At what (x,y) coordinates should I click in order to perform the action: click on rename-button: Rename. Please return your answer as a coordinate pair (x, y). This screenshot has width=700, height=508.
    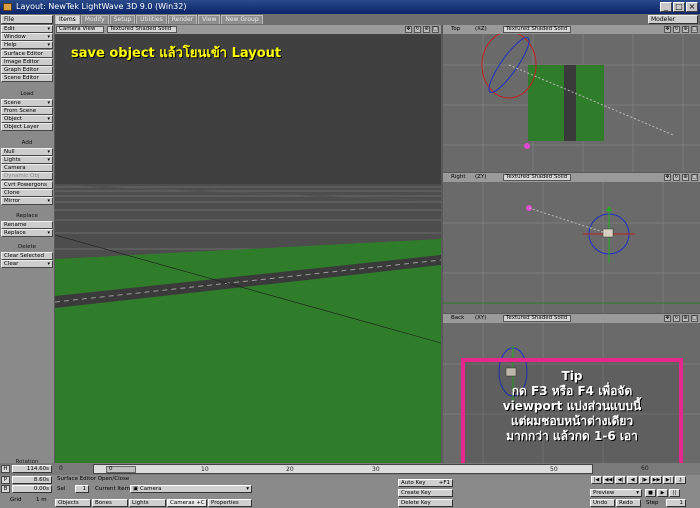
    Looking at the image, I should click on (27, 225).